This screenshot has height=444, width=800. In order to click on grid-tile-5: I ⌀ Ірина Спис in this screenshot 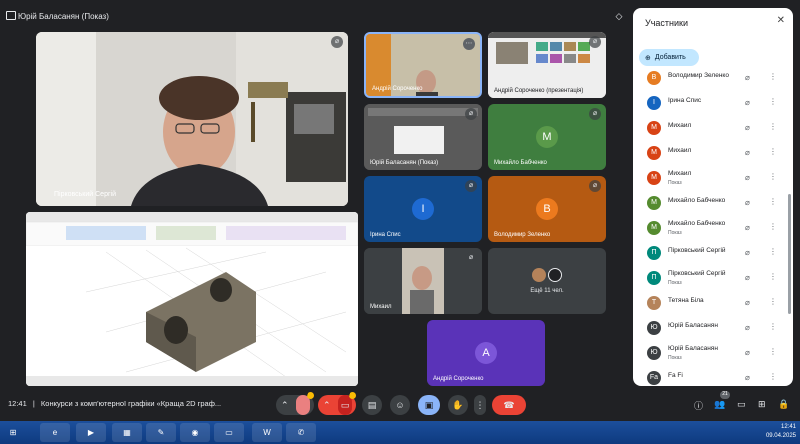, I will do `click(423, 209)`.